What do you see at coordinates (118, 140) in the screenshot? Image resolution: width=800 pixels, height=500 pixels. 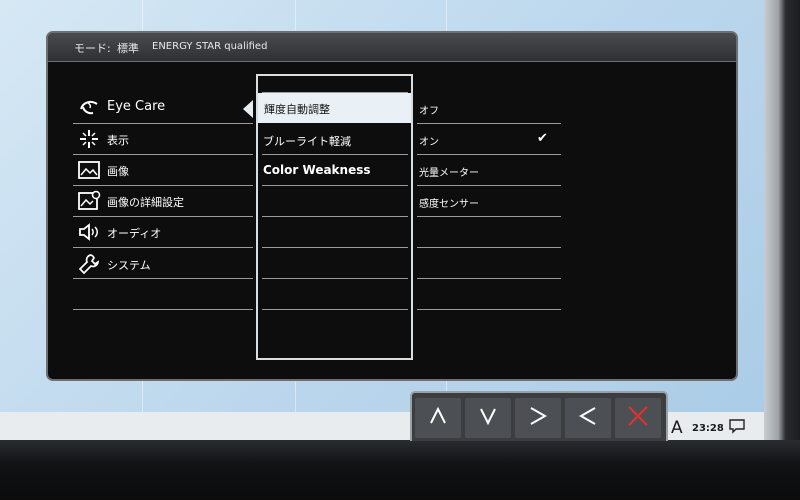 I see `menu-label: 表示` at bounding box center [118, 140].